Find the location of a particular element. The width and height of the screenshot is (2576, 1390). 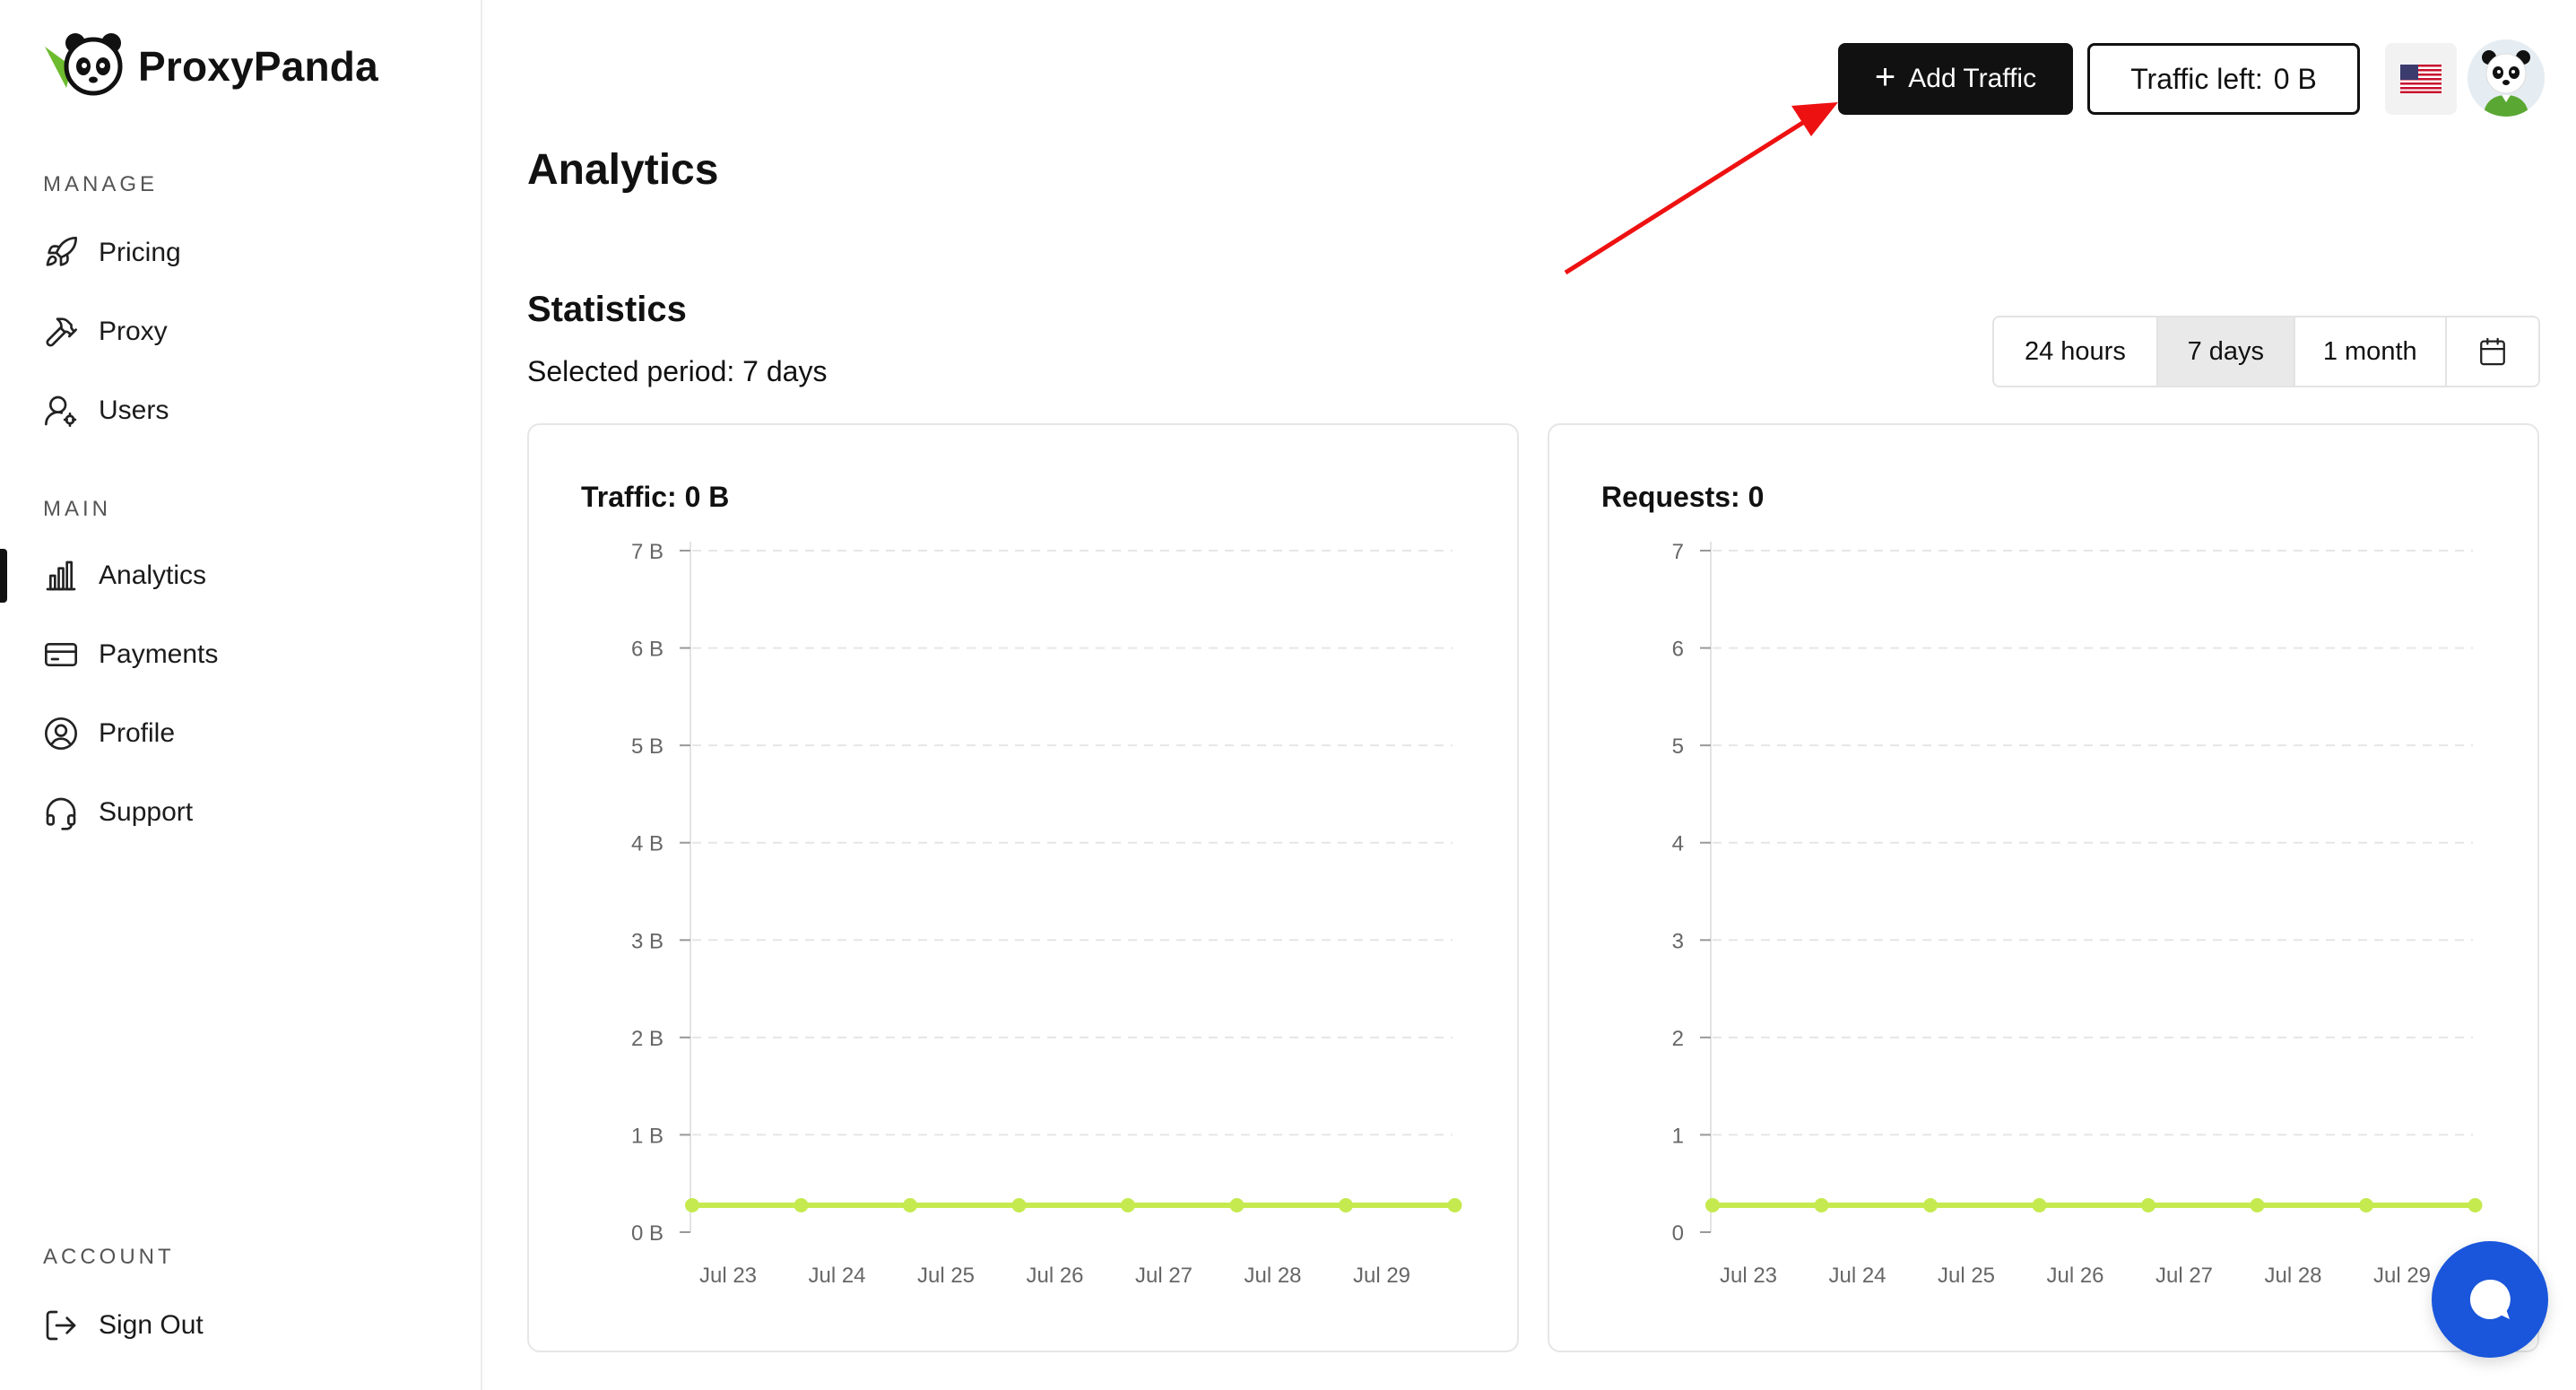

sidebar-item-label: Payments is located at coordinates (159, 654).